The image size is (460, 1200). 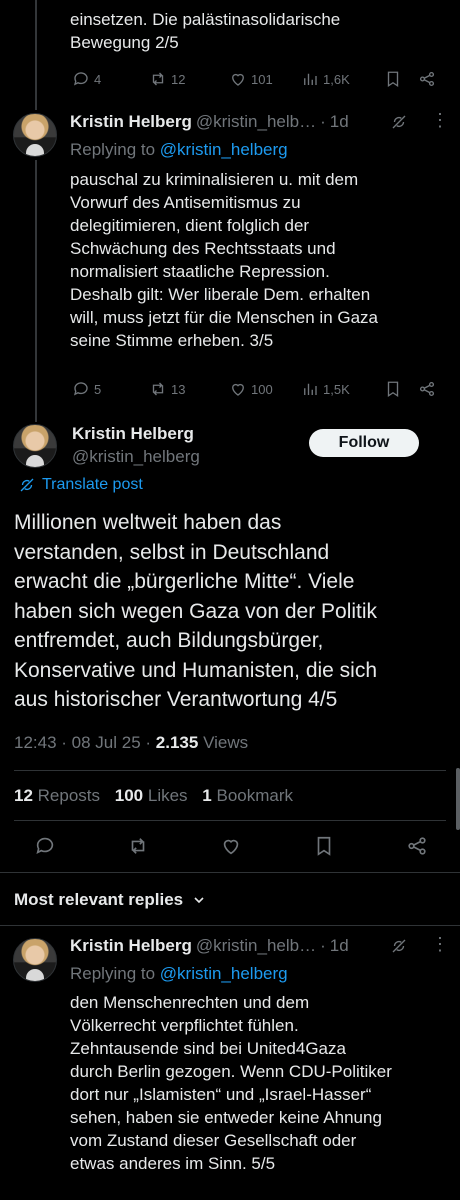 I want to click on text-line: Zehntausende sind bei United4Gaza, so click(x=208, y=1048).